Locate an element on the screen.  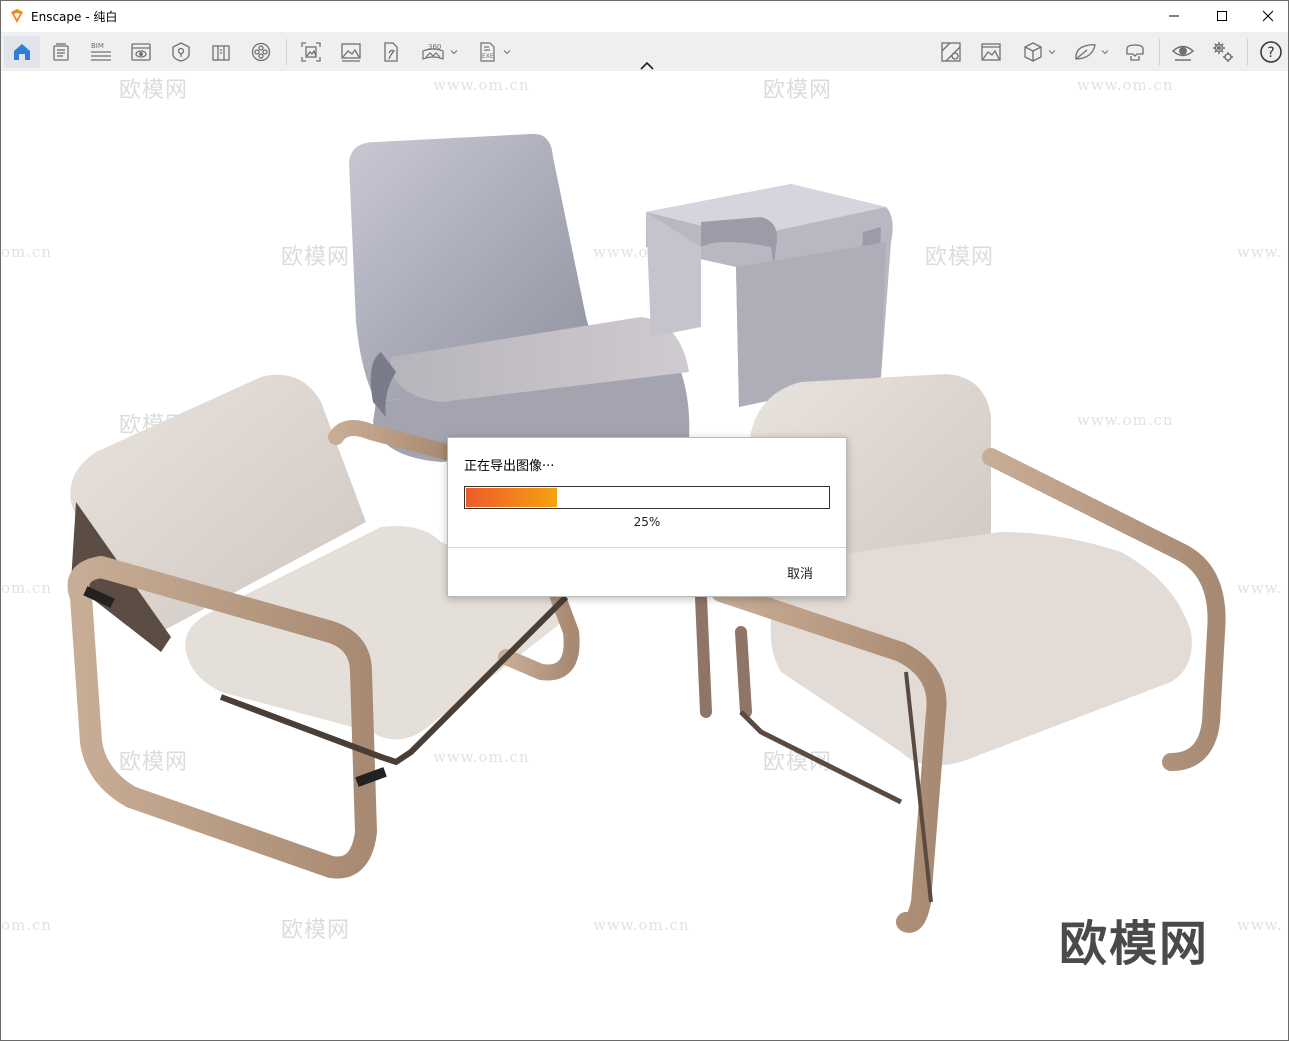
views-button is located at coordinates (181, 52).